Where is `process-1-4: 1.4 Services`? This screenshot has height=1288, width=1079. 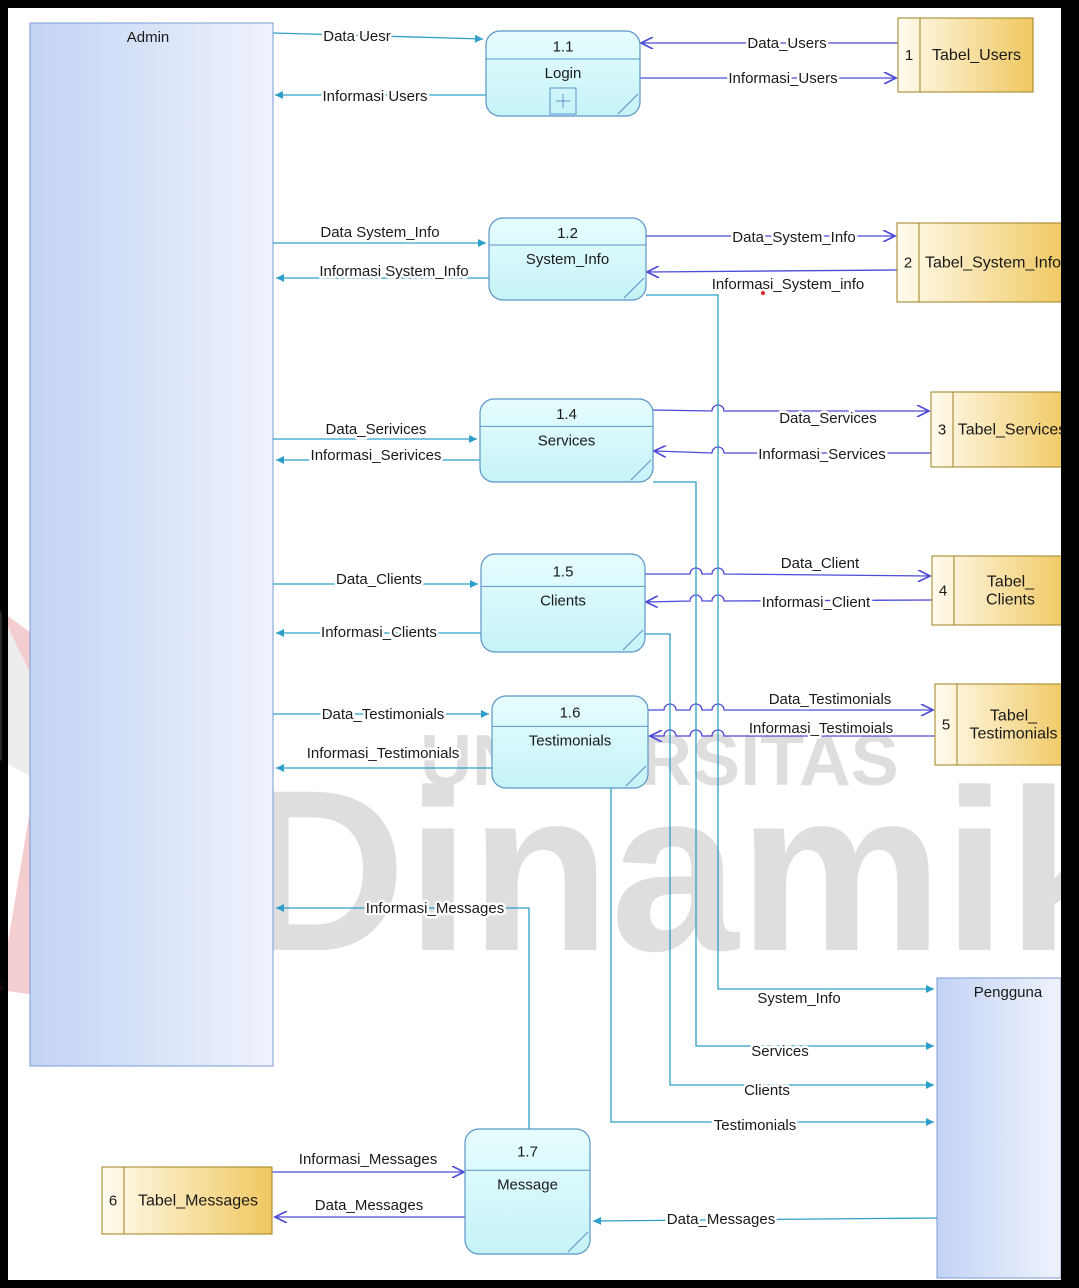
process-1-4: 1.4 Services is located at coordinates (566, 440).